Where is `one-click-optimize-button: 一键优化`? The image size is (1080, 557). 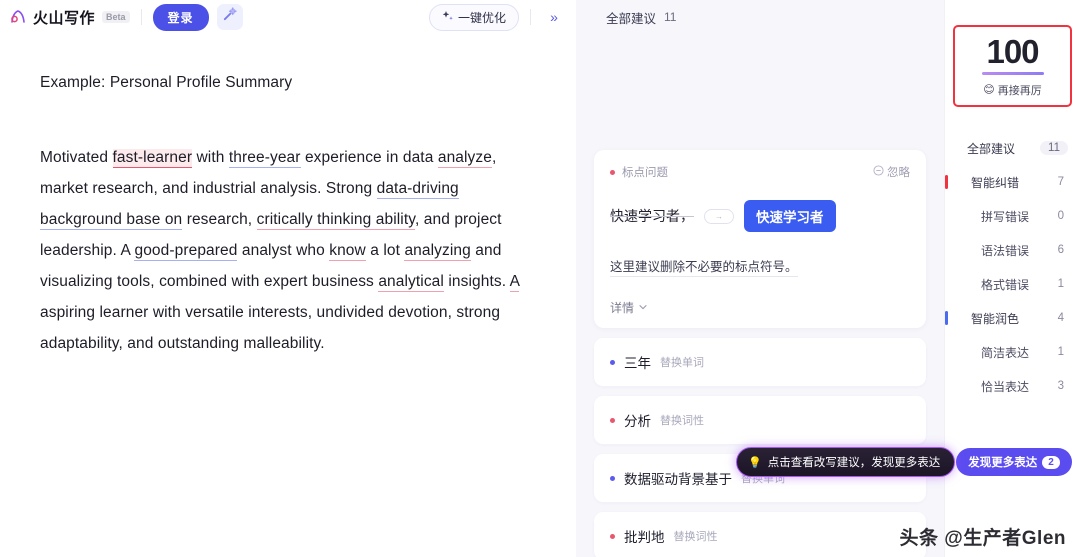 one-click-optimize-button: 一键优化 is located at coordinates (473, 17).